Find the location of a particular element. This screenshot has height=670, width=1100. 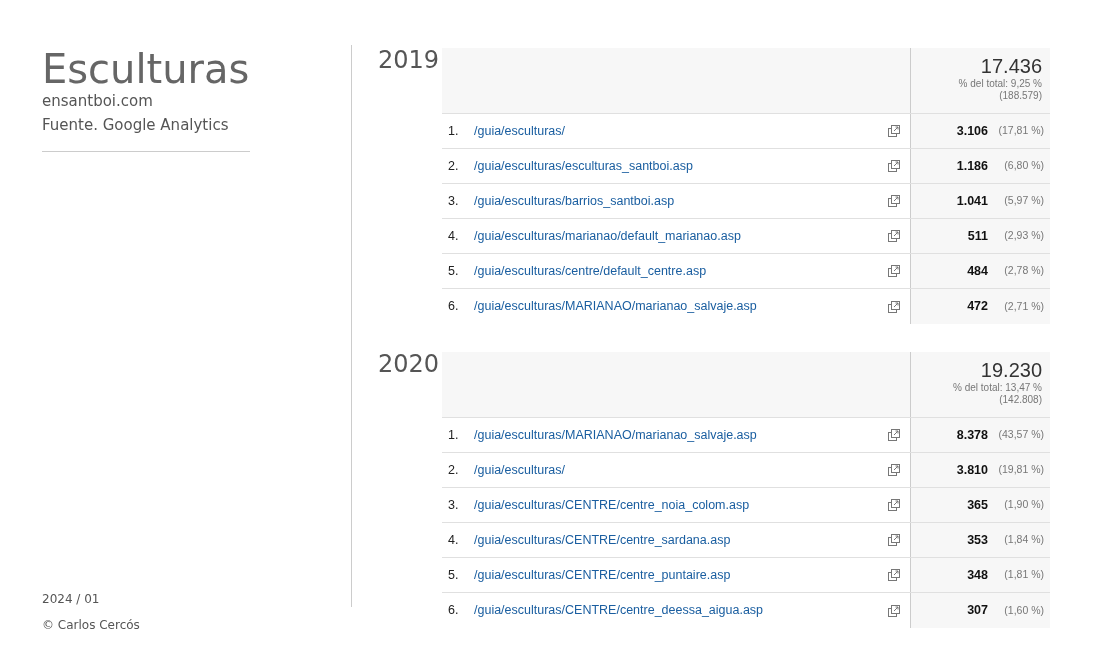

page-link: /guia/esculturas/CENTRE/centre_noia_colom.asp is located at coordinates (681, 505).